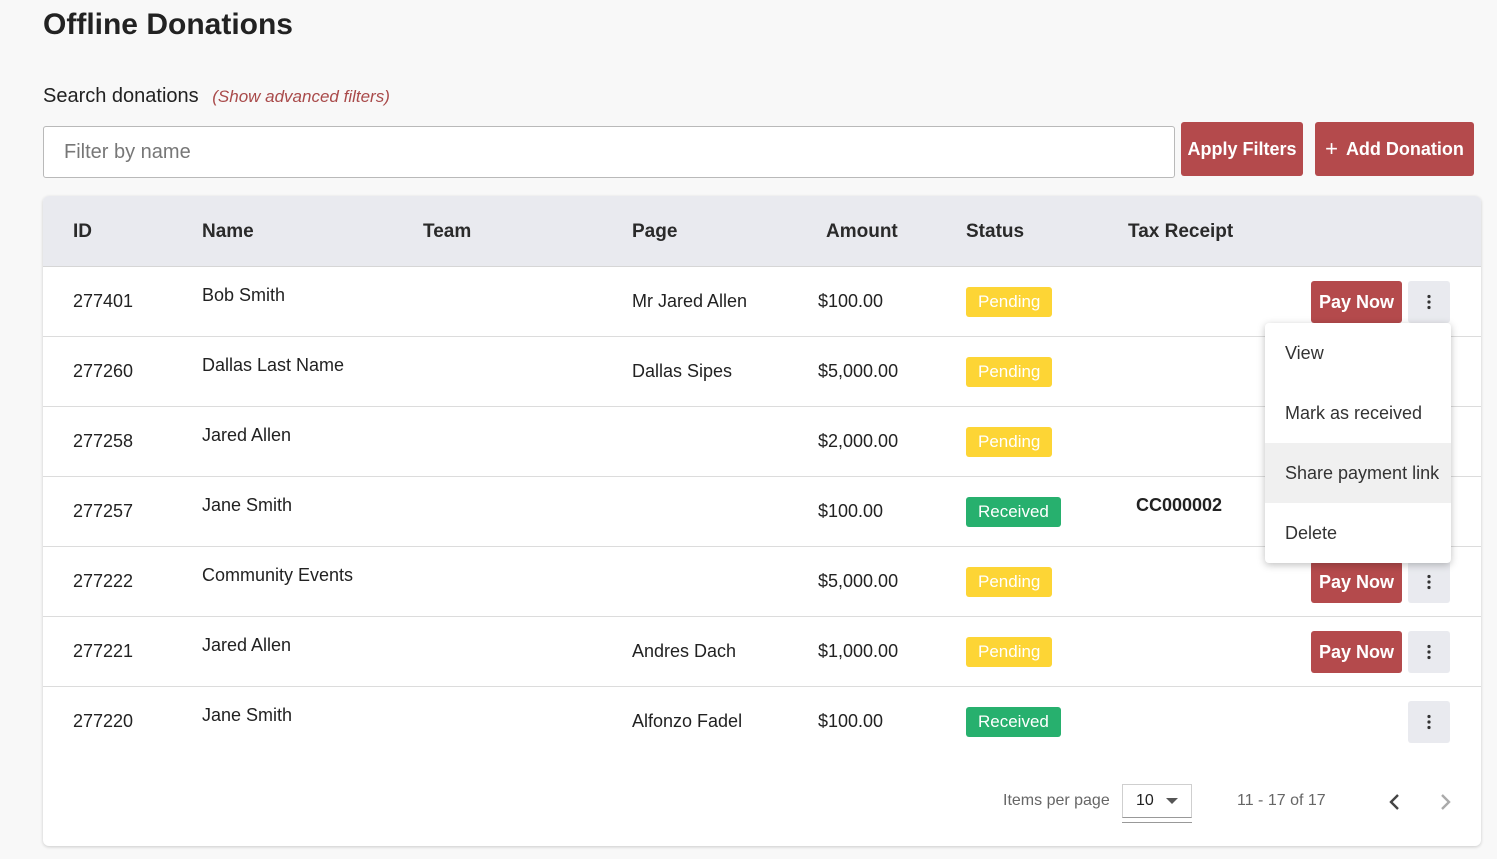 The width and height of the screenshot is (1497, 859). What do you see at coordinates (103, 651) in the screenshot?
I see `cell-id: 277221` at bounding box center [103, 651].